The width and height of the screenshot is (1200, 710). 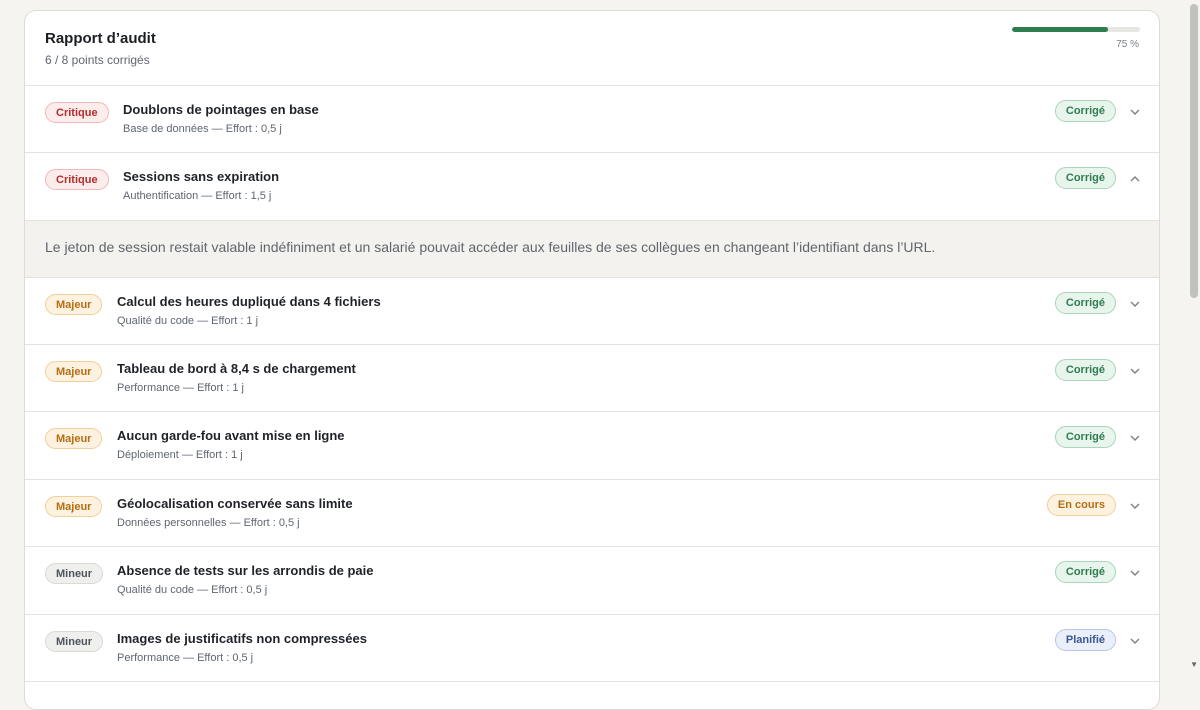 I want to click on item-meta: Performance — Effort : 1 j, so click(x=180, y=388).